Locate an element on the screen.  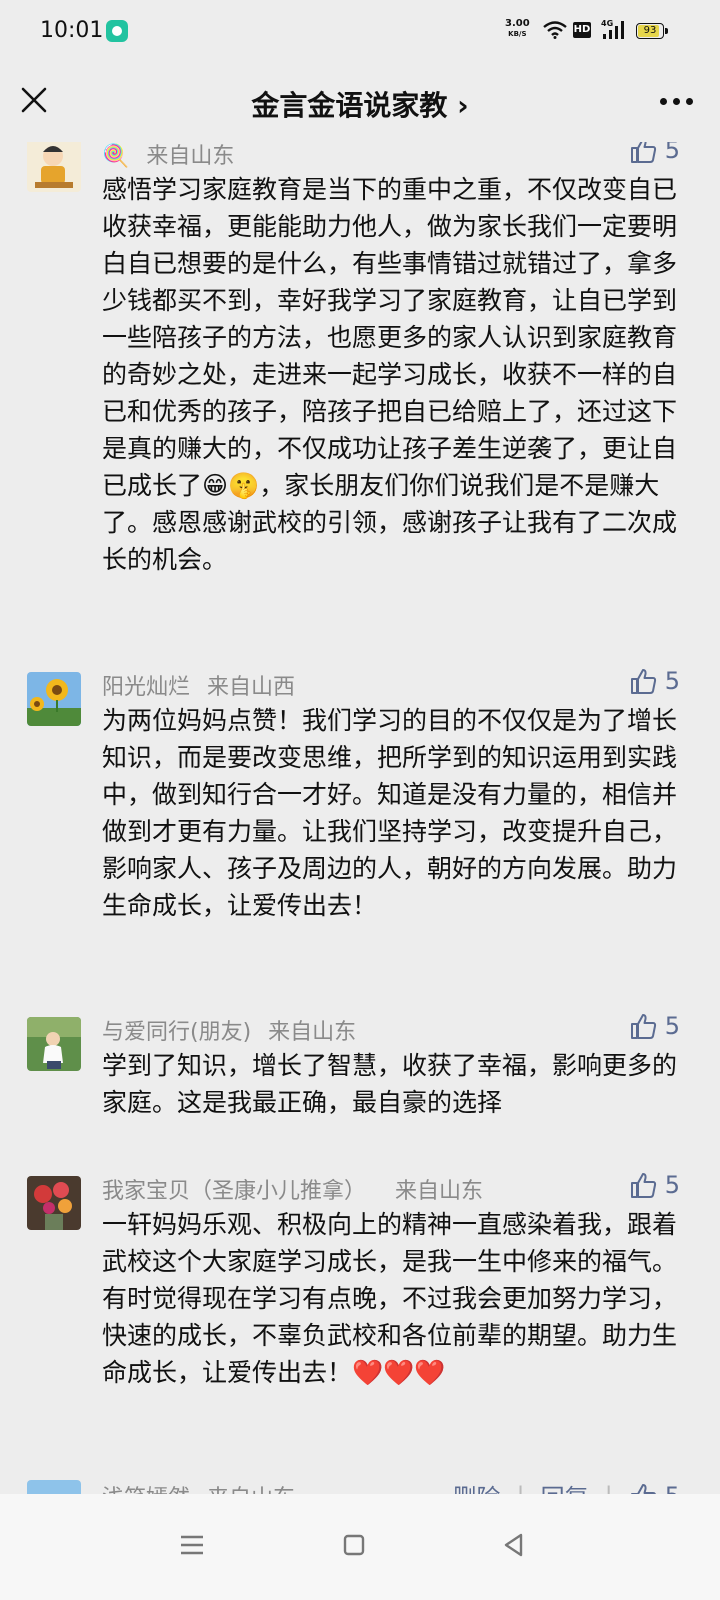
lollipop-icon: 🍭 is located at coordinates (116, 156).